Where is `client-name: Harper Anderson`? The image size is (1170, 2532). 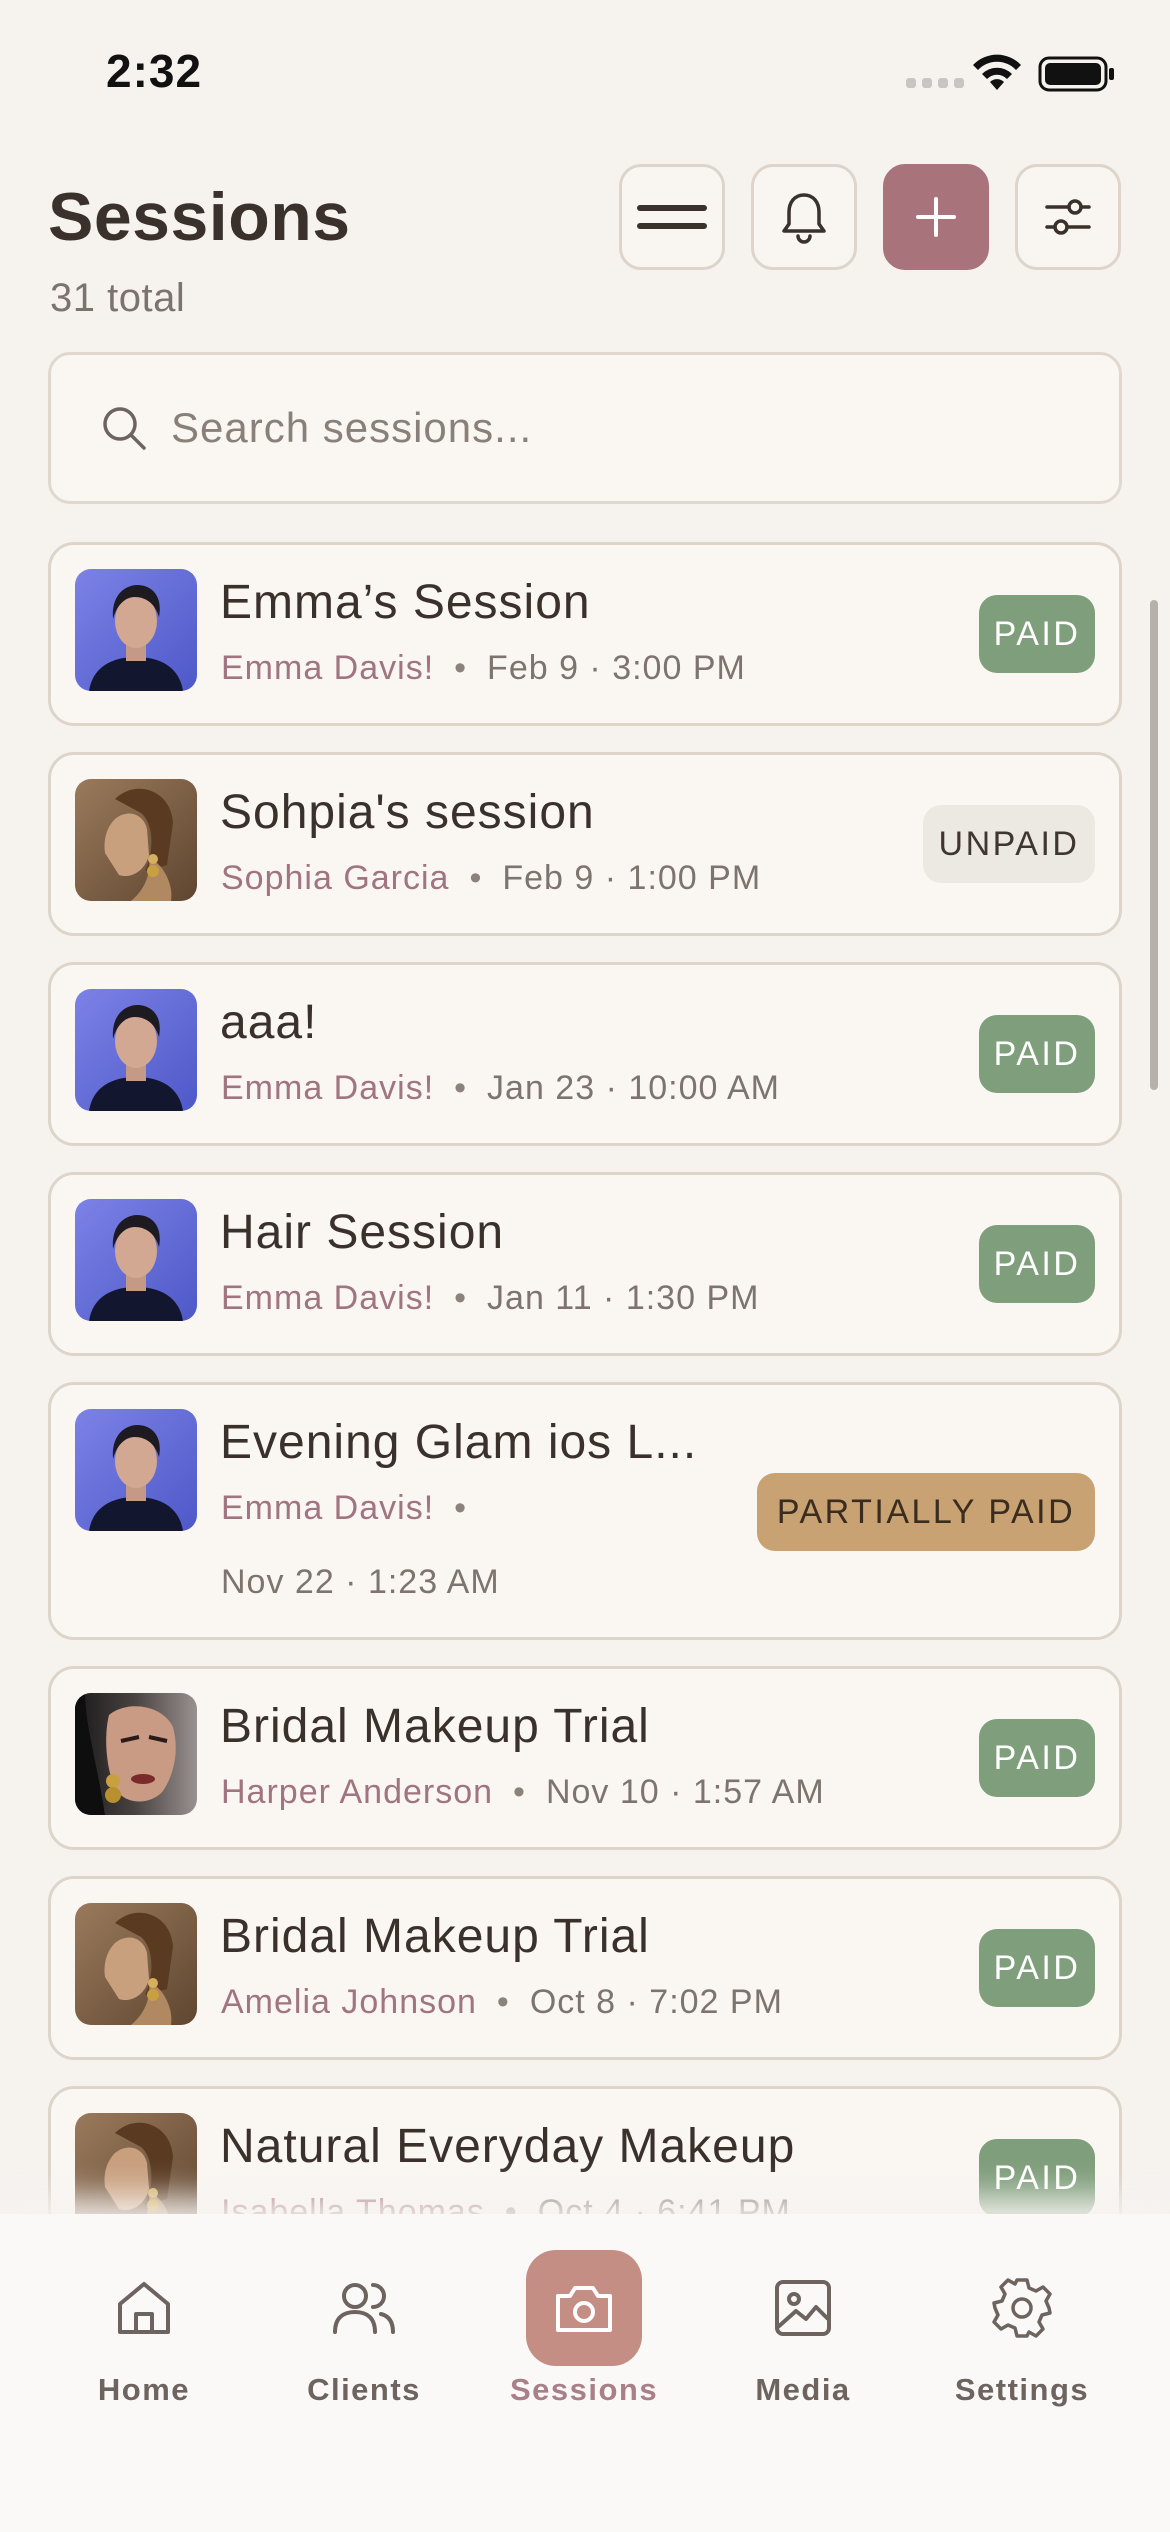
client-name: Harper Anderson is located at coordinates (357, 1792).